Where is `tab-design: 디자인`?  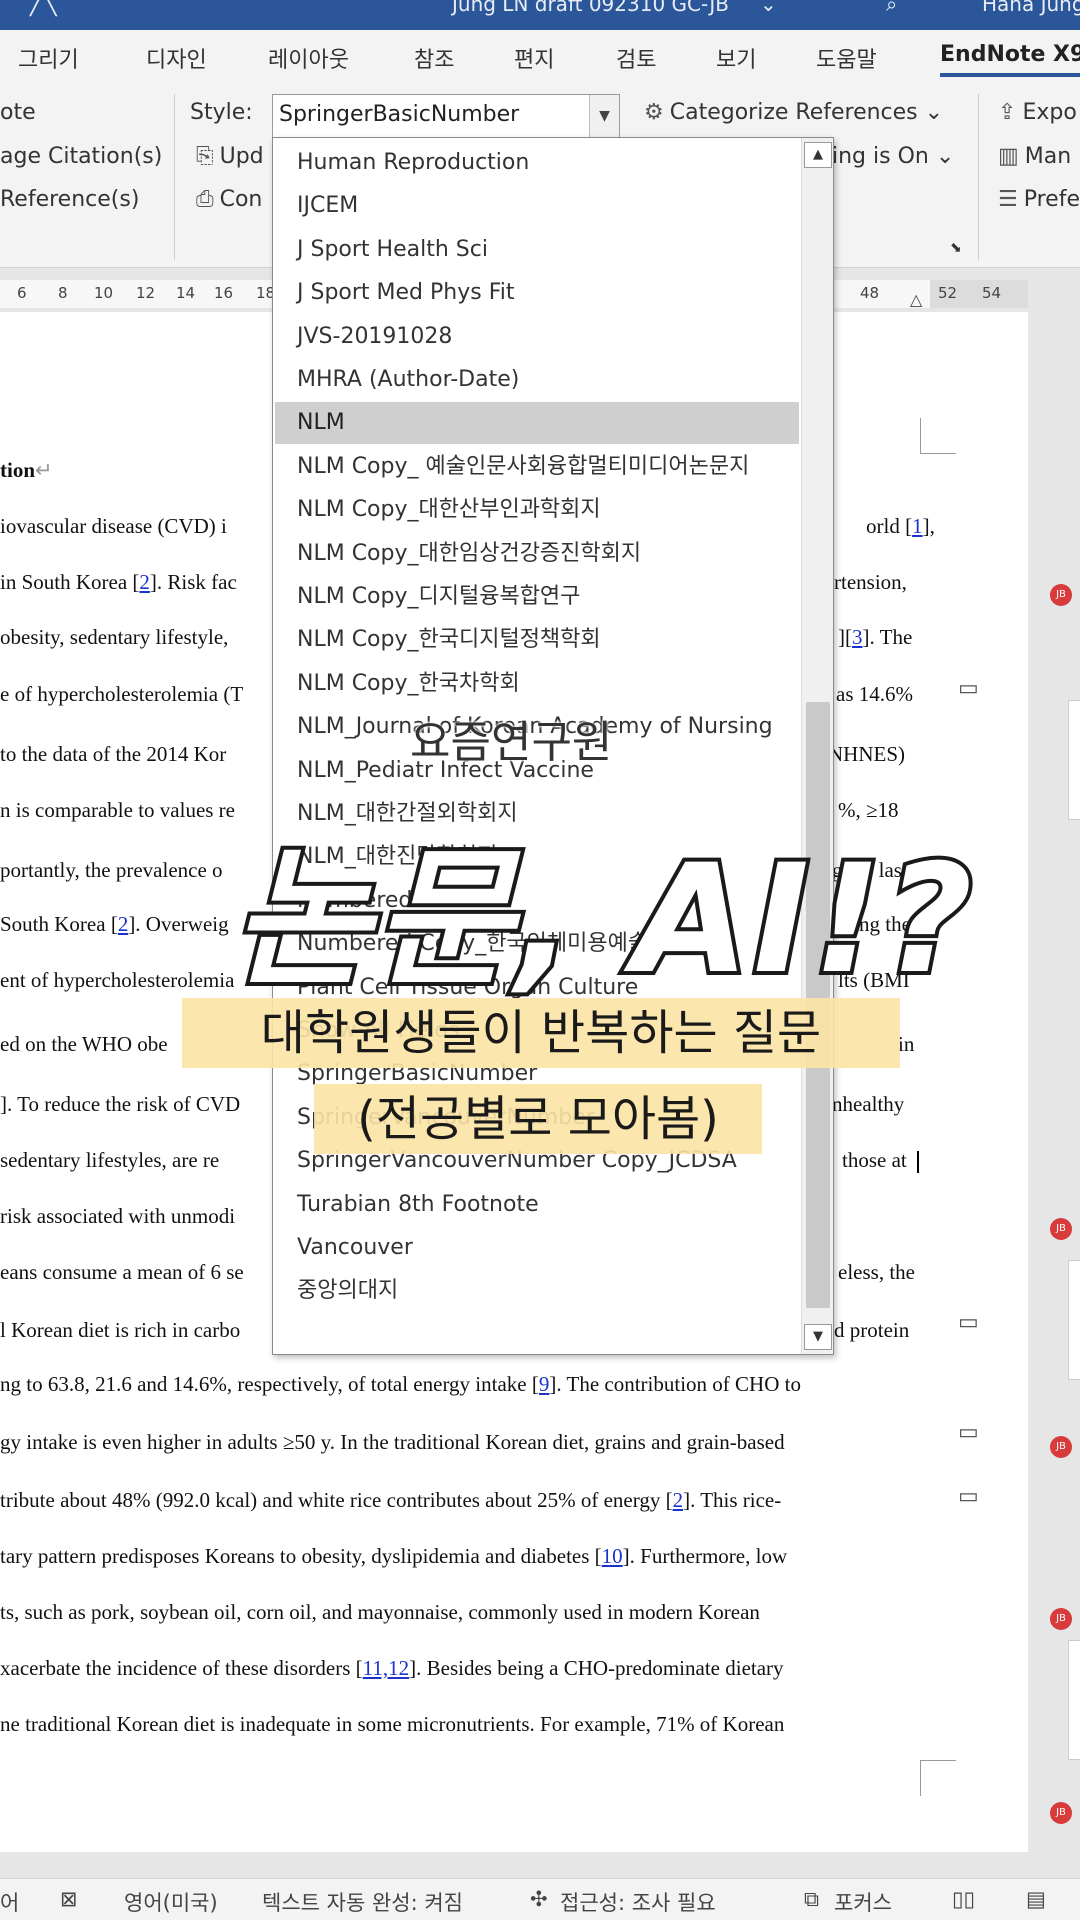 tab-design: 디자인 is located at coordinates (176, 58).